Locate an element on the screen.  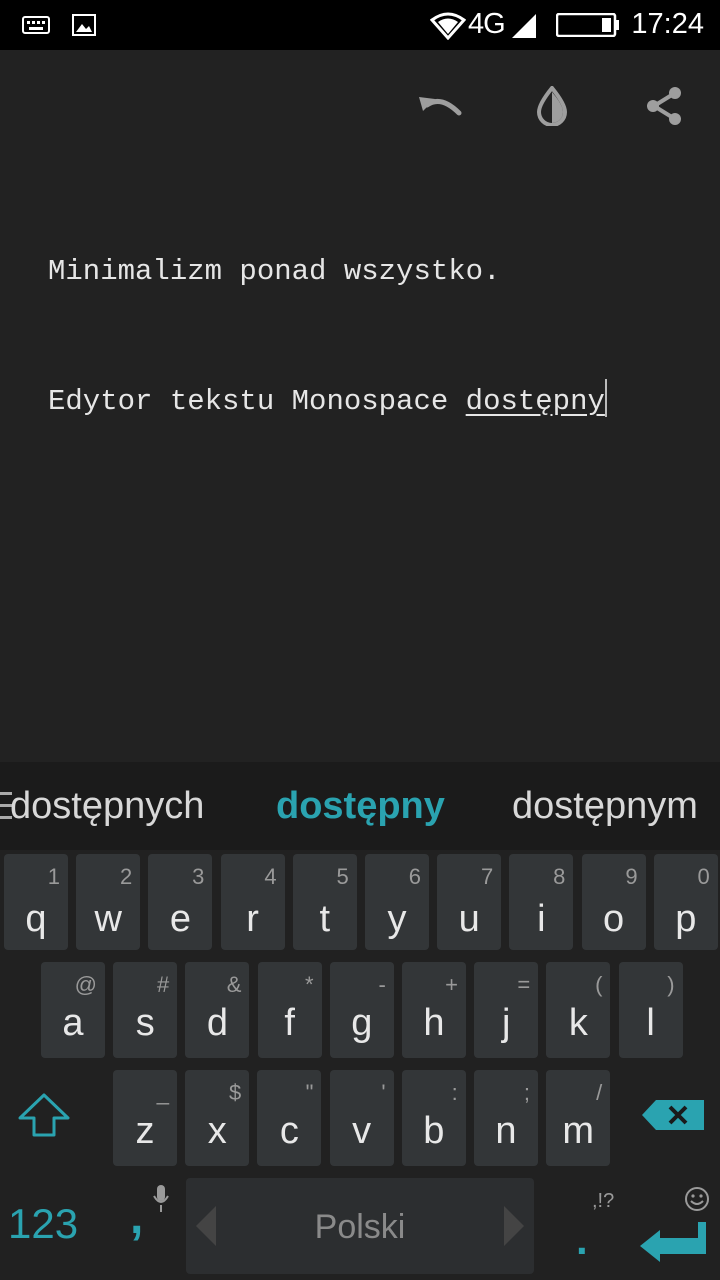
space-key: Polski is located at coordinates (360, 1226).